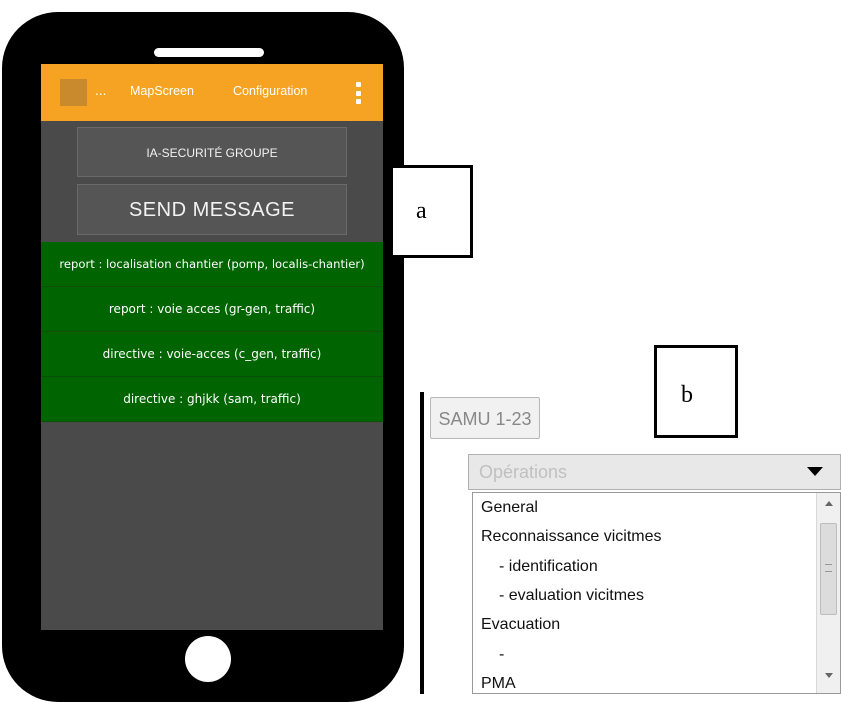  What do you see at coordinates (696, 391) in the screenshot?
I see `callout-label-b: b` at bounding box center [696, 391].